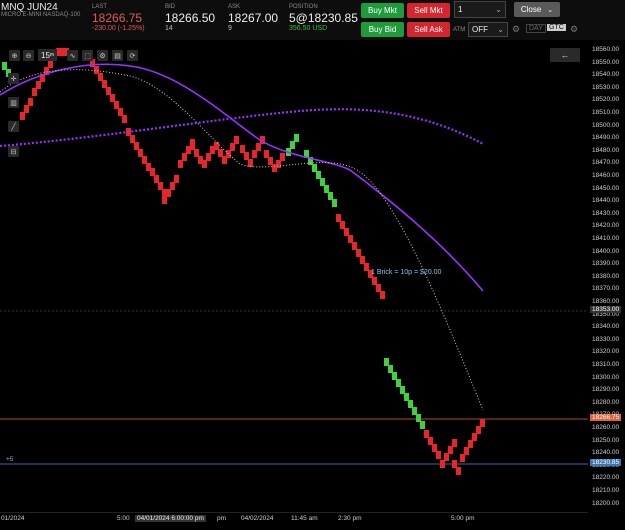 The width and height of the screenshot is (625, 530). I want to click on time-label: 2:30 pm, so click(350, 518).